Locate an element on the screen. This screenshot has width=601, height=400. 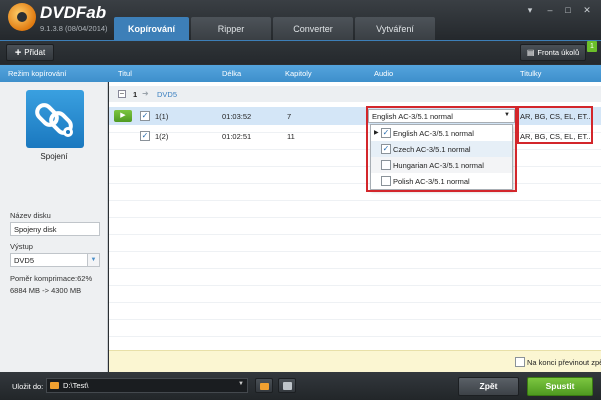
task-queue-button: ▤ Fronta úkolů is located at coordinates (553, 52).